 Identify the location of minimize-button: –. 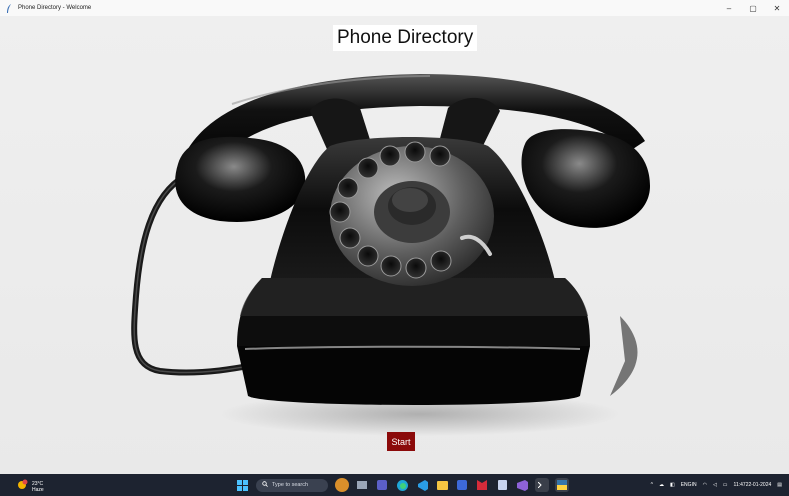
(729, 8).